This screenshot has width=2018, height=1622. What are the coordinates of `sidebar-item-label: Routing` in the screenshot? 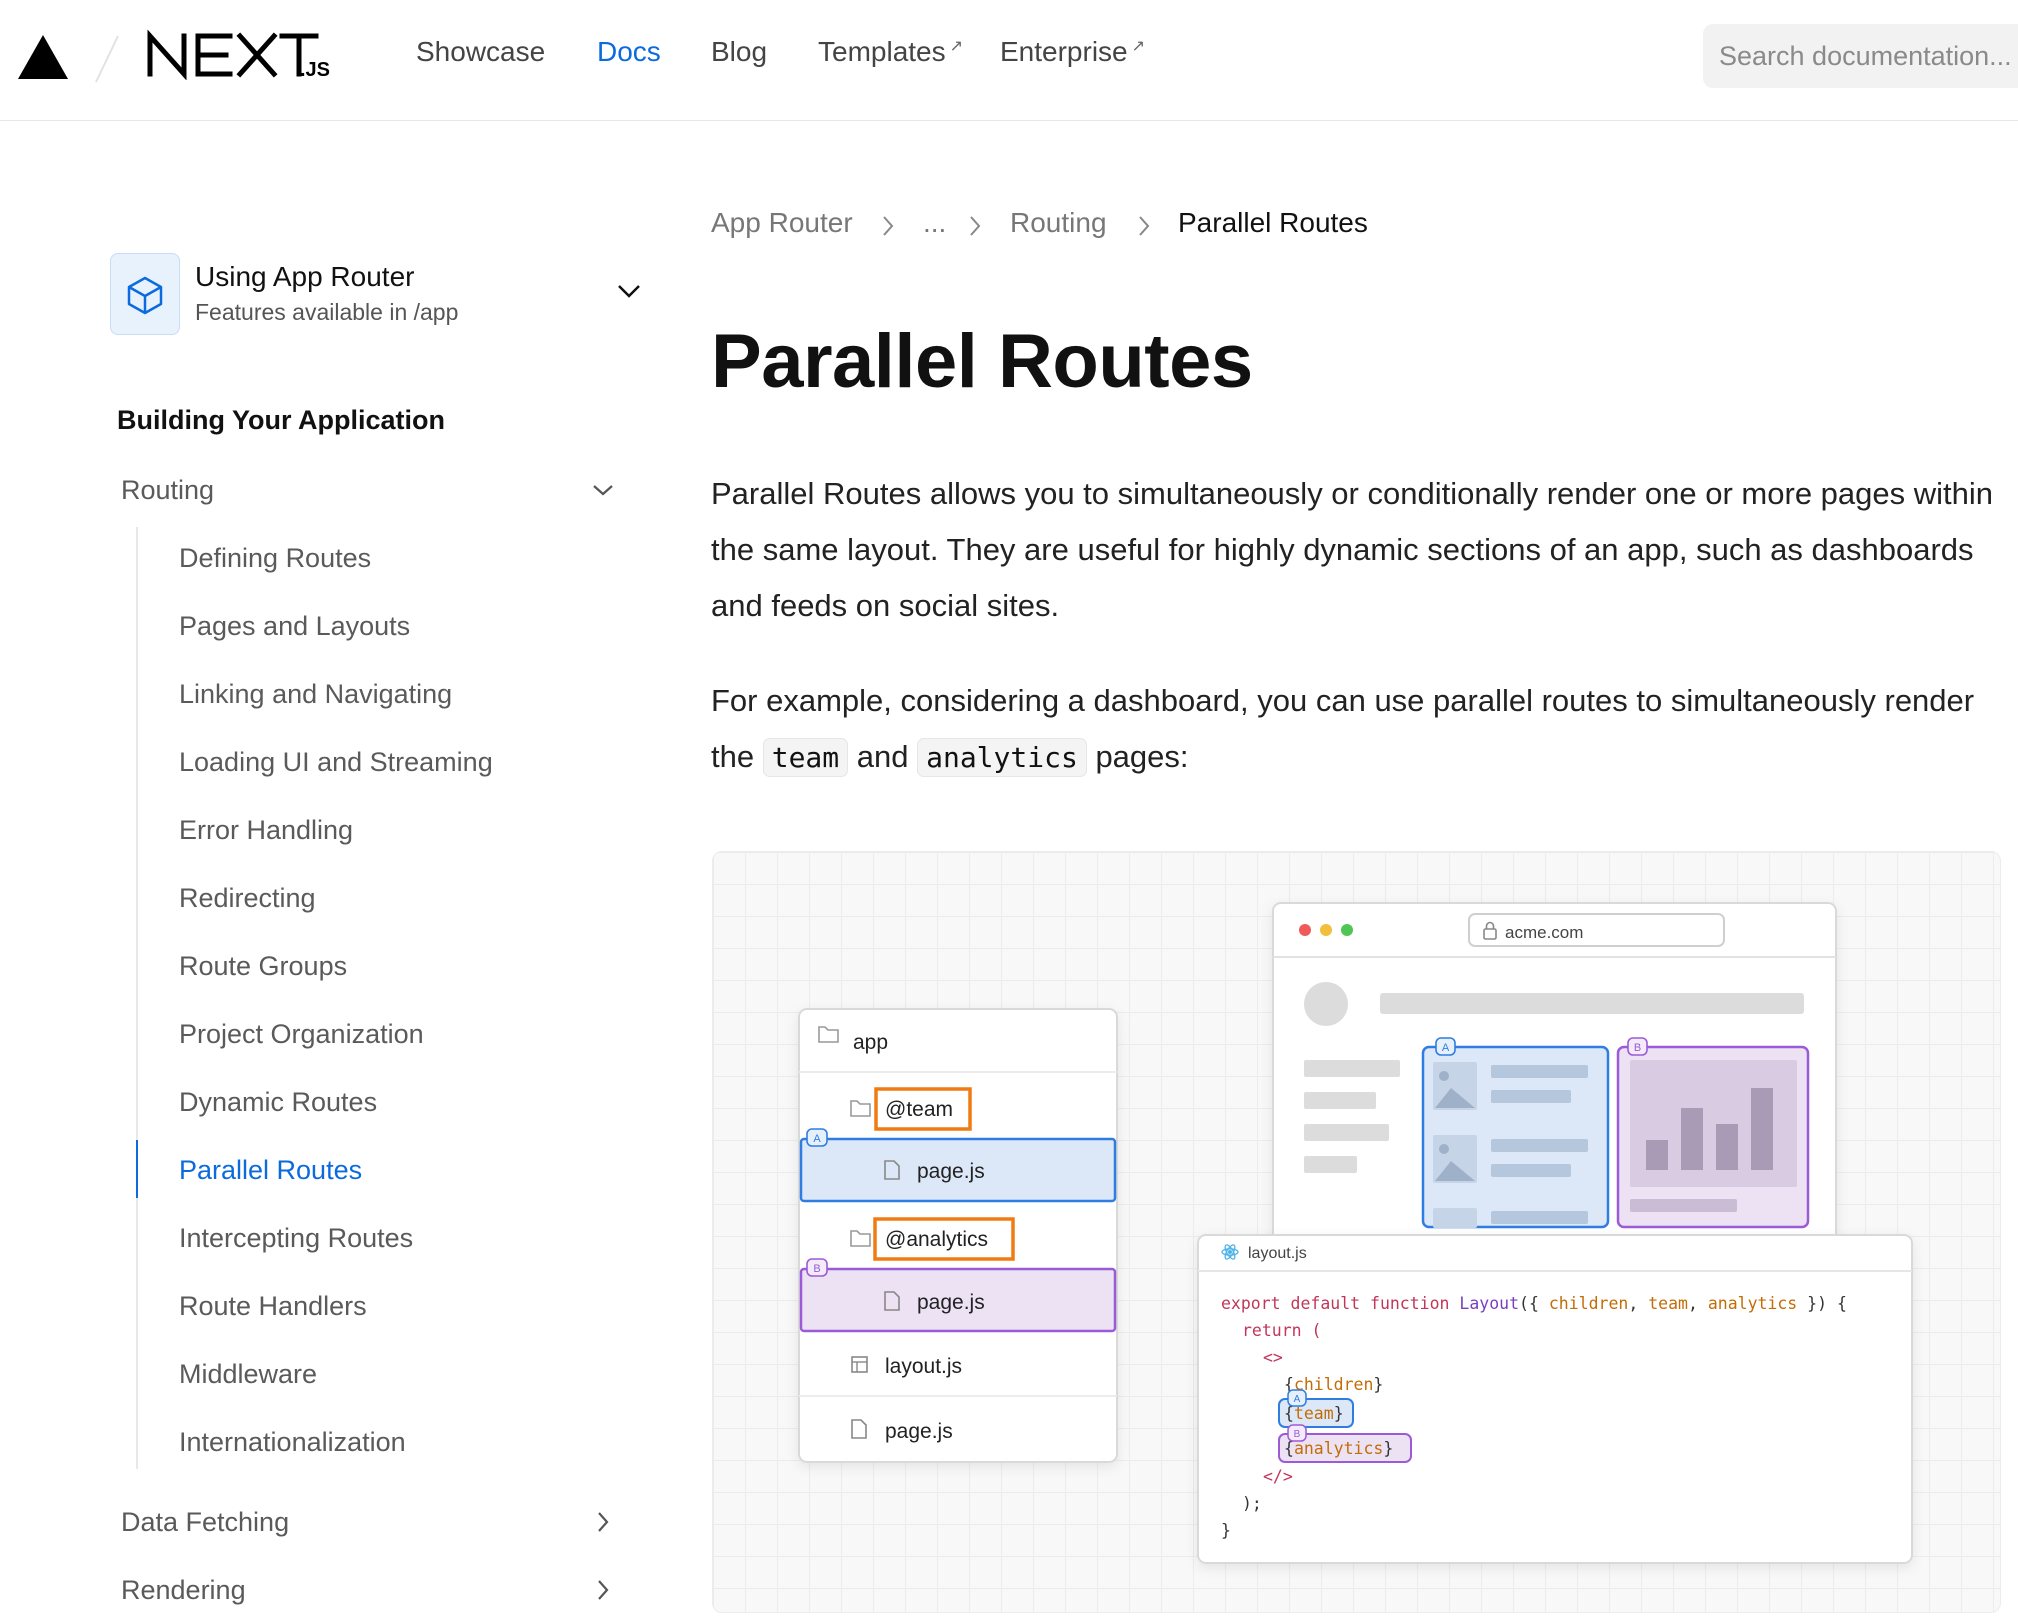 It's located at (168, 490).